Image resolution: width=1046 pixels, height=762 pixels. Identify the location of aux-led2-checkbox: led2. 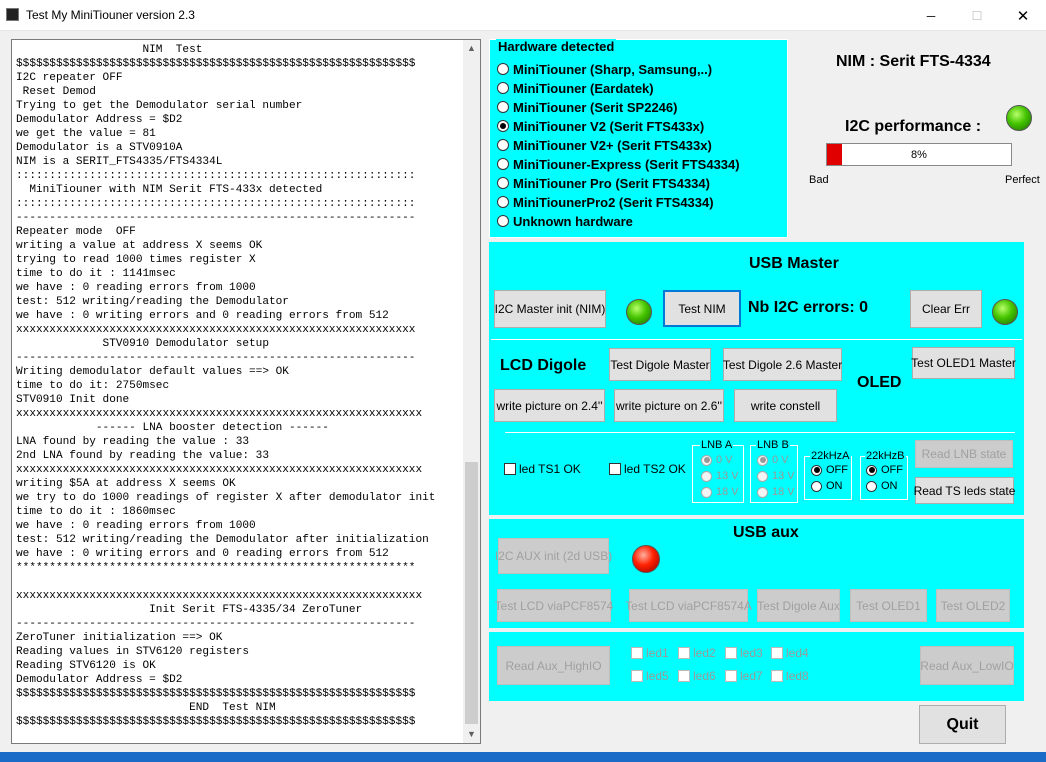
(697, 653).